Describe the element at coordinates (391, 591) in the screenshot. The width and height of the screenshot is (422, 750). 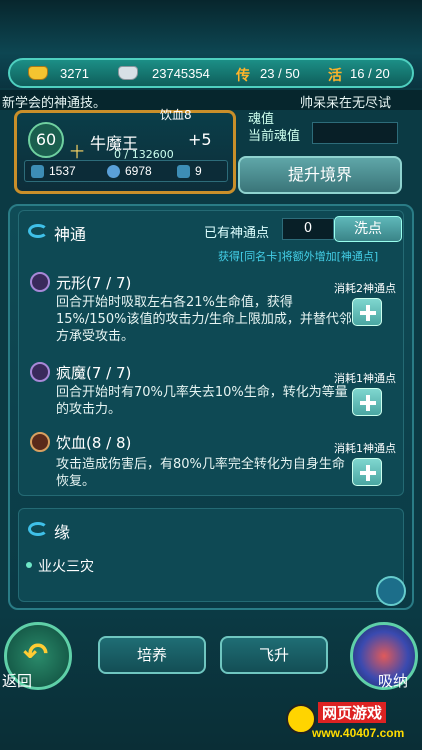
I see `expand-button` at that location.